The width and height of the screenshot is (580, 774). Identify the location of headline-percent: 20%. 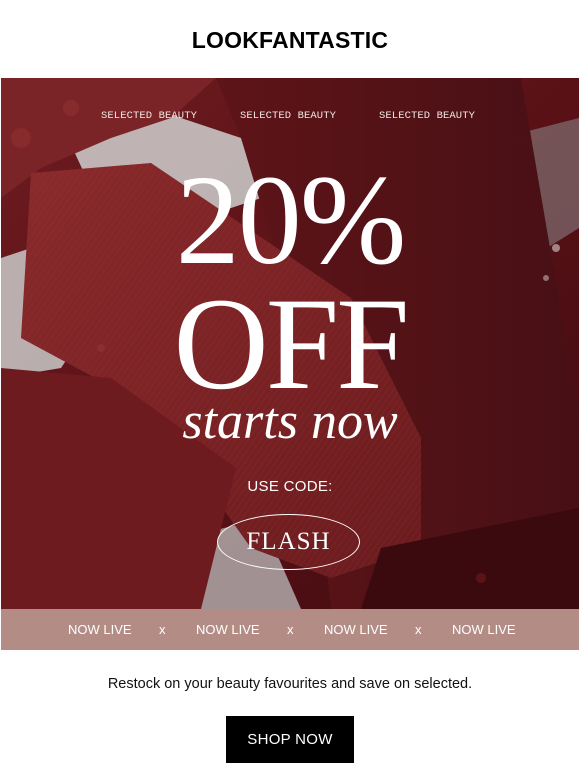
(291, 220).